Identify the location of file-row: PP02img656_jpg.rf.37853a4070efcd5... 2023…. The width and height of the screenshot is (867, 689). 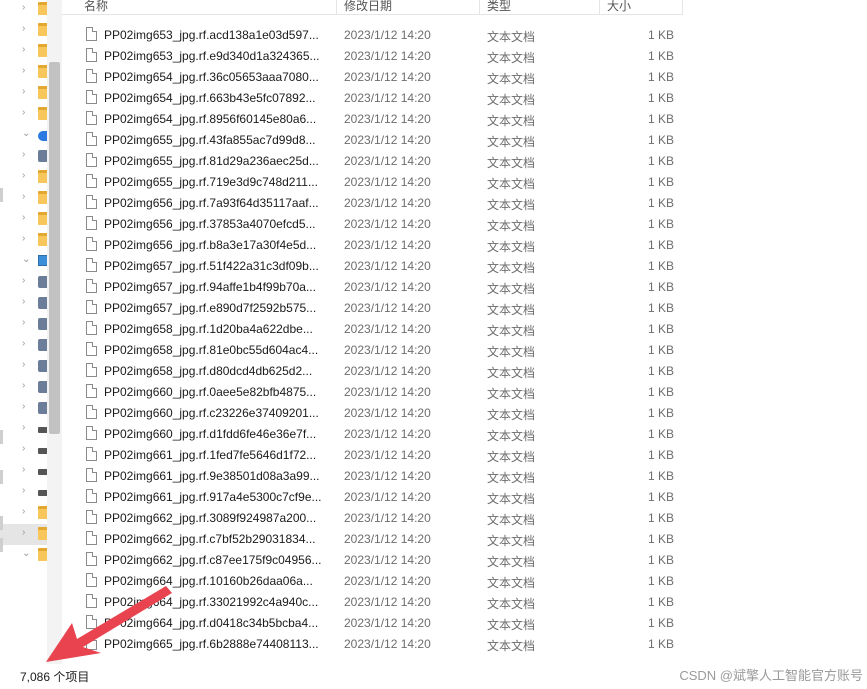
(372, 223).